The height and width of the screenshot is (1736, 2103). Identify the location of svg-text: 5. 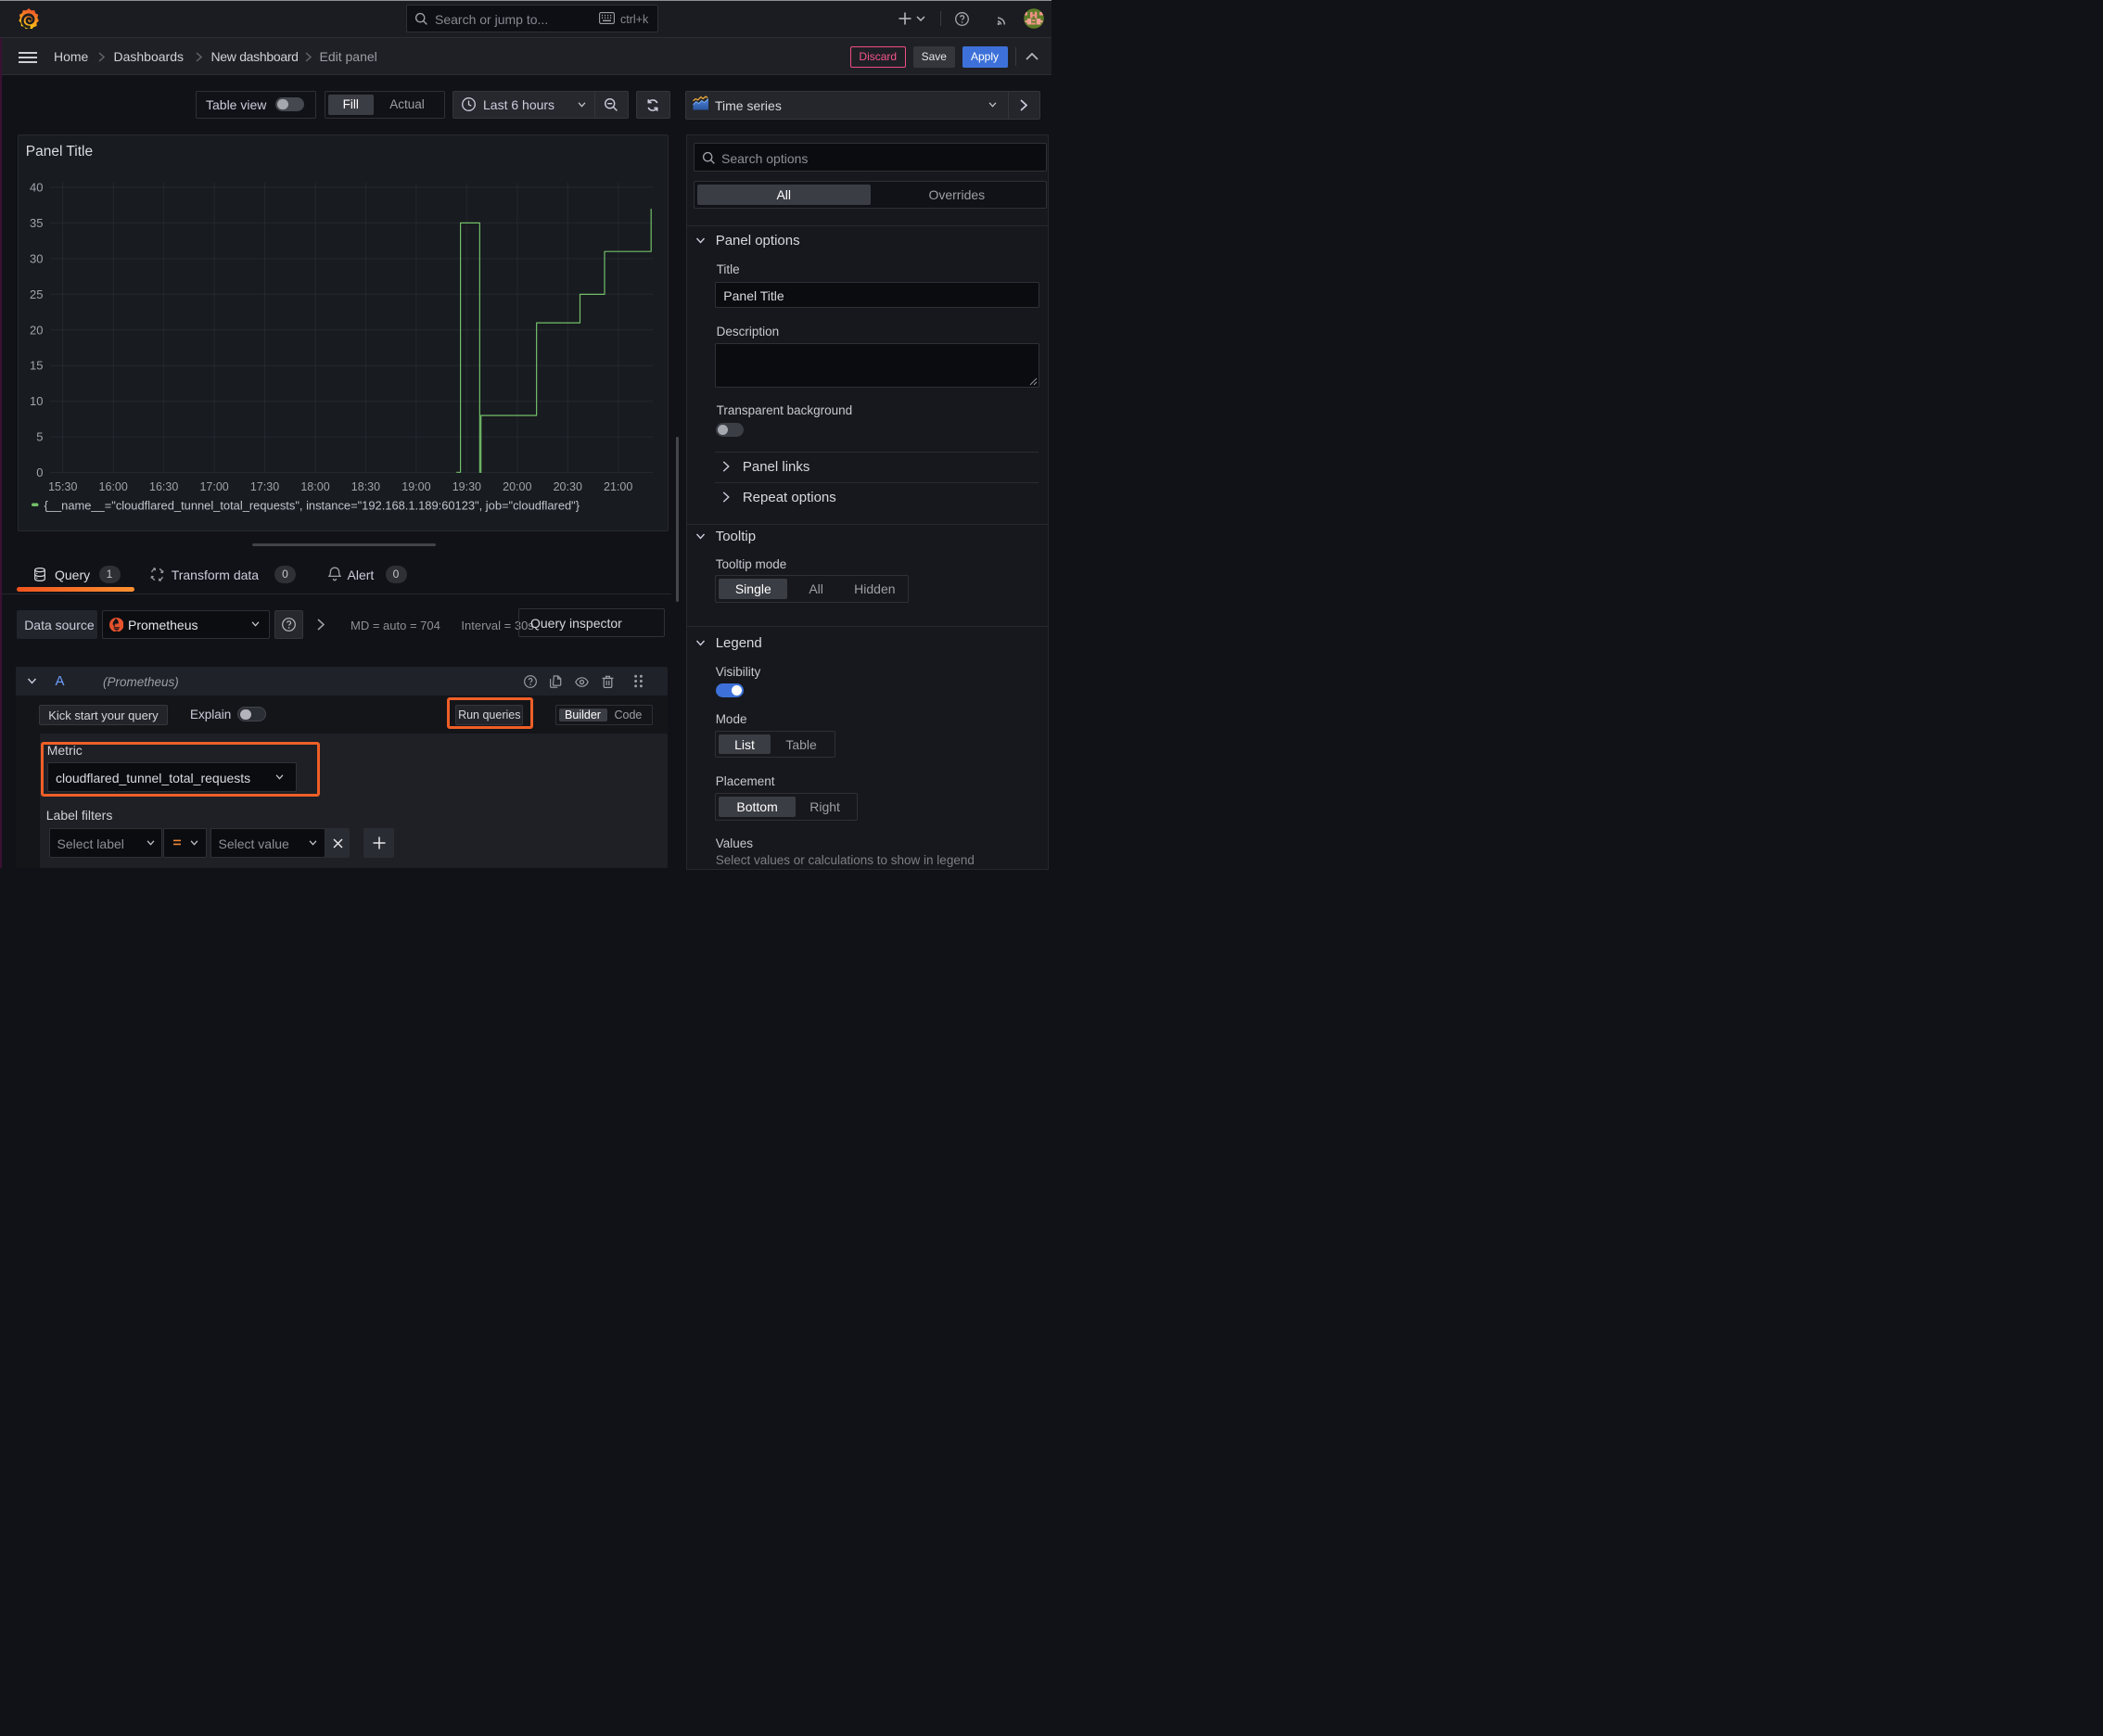
(39, 437).